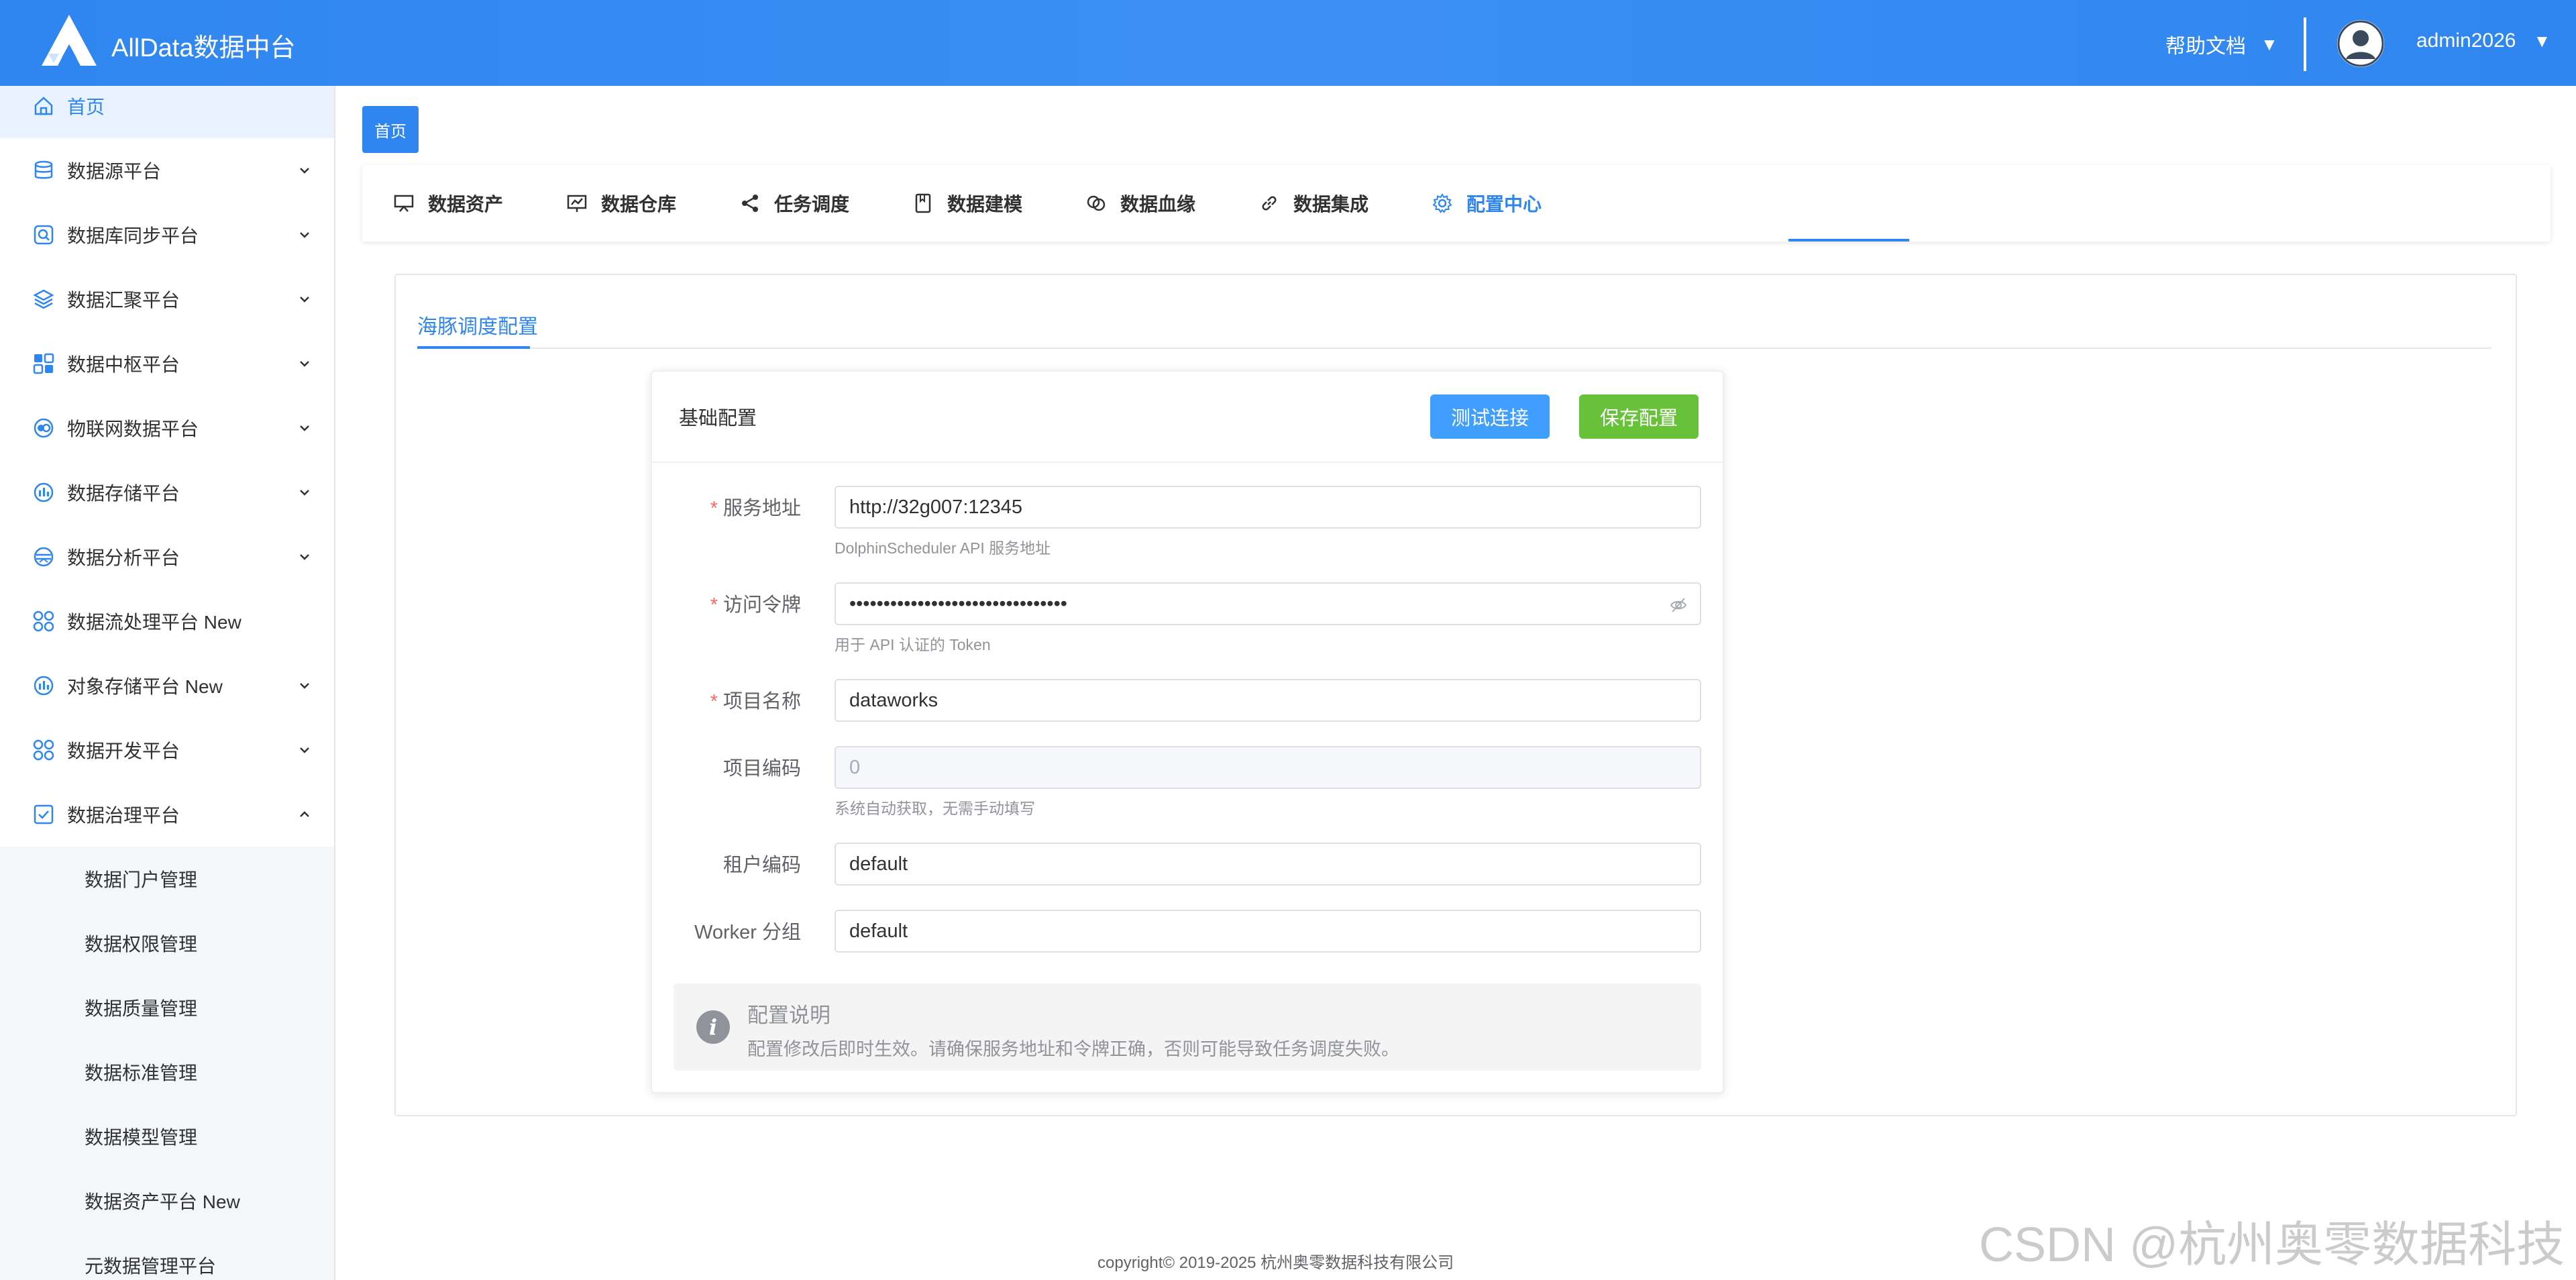  Describe the element at coordinates (812, 205) in the screenshot. I see `tab-label: 任务调度` at that location.